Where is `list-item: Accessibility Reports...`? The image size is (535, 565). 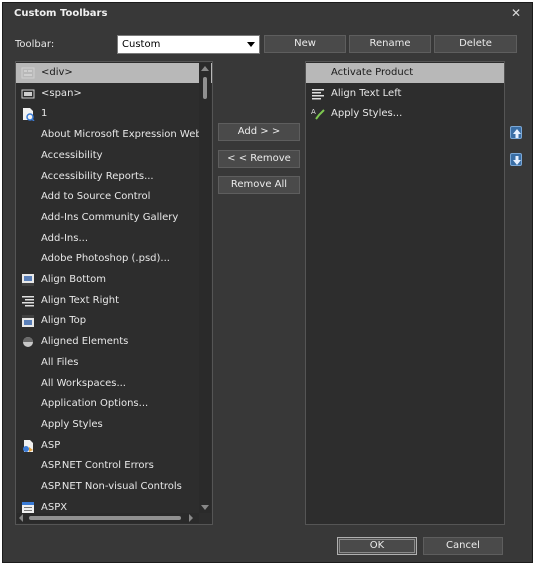
list-item: Accessibility Reports... is located at coordinates (114, 177).